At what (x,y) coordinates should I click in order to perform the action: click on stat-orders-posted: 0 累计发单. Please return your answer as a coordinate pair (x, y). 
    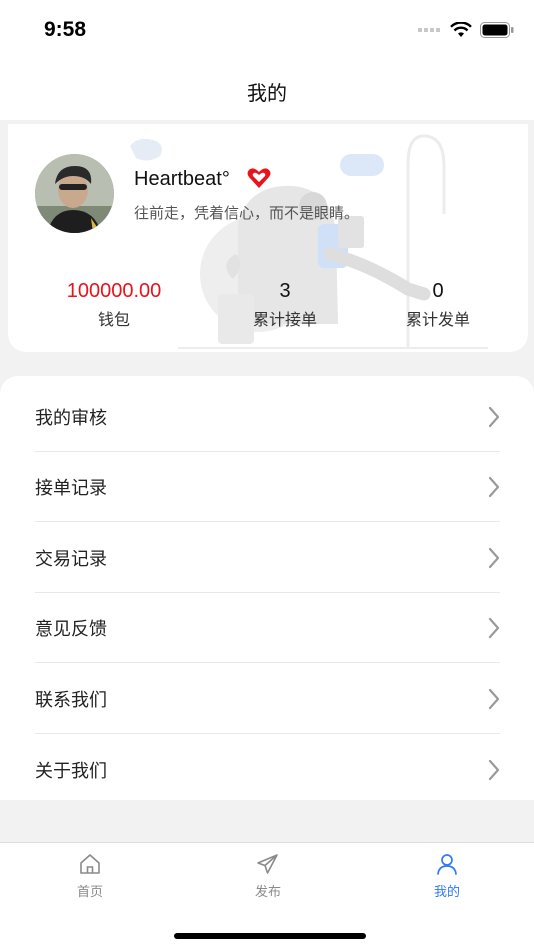
    Looking at the image, I should click on (438, 305).